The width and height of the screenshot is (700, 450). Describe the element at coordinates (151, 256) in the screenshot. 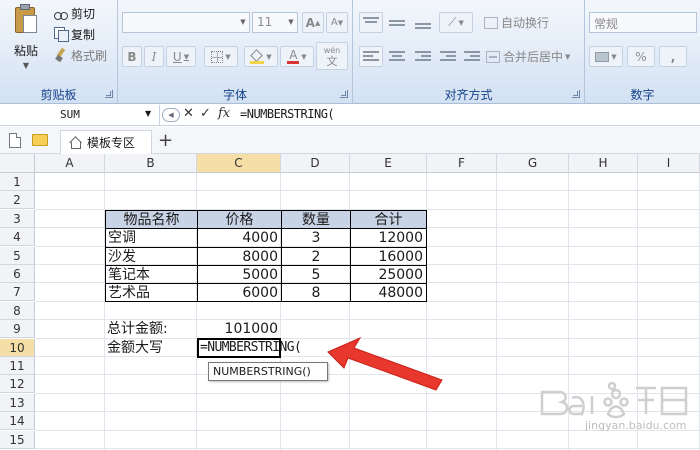

I see `table-cell: 沙发` at that location.